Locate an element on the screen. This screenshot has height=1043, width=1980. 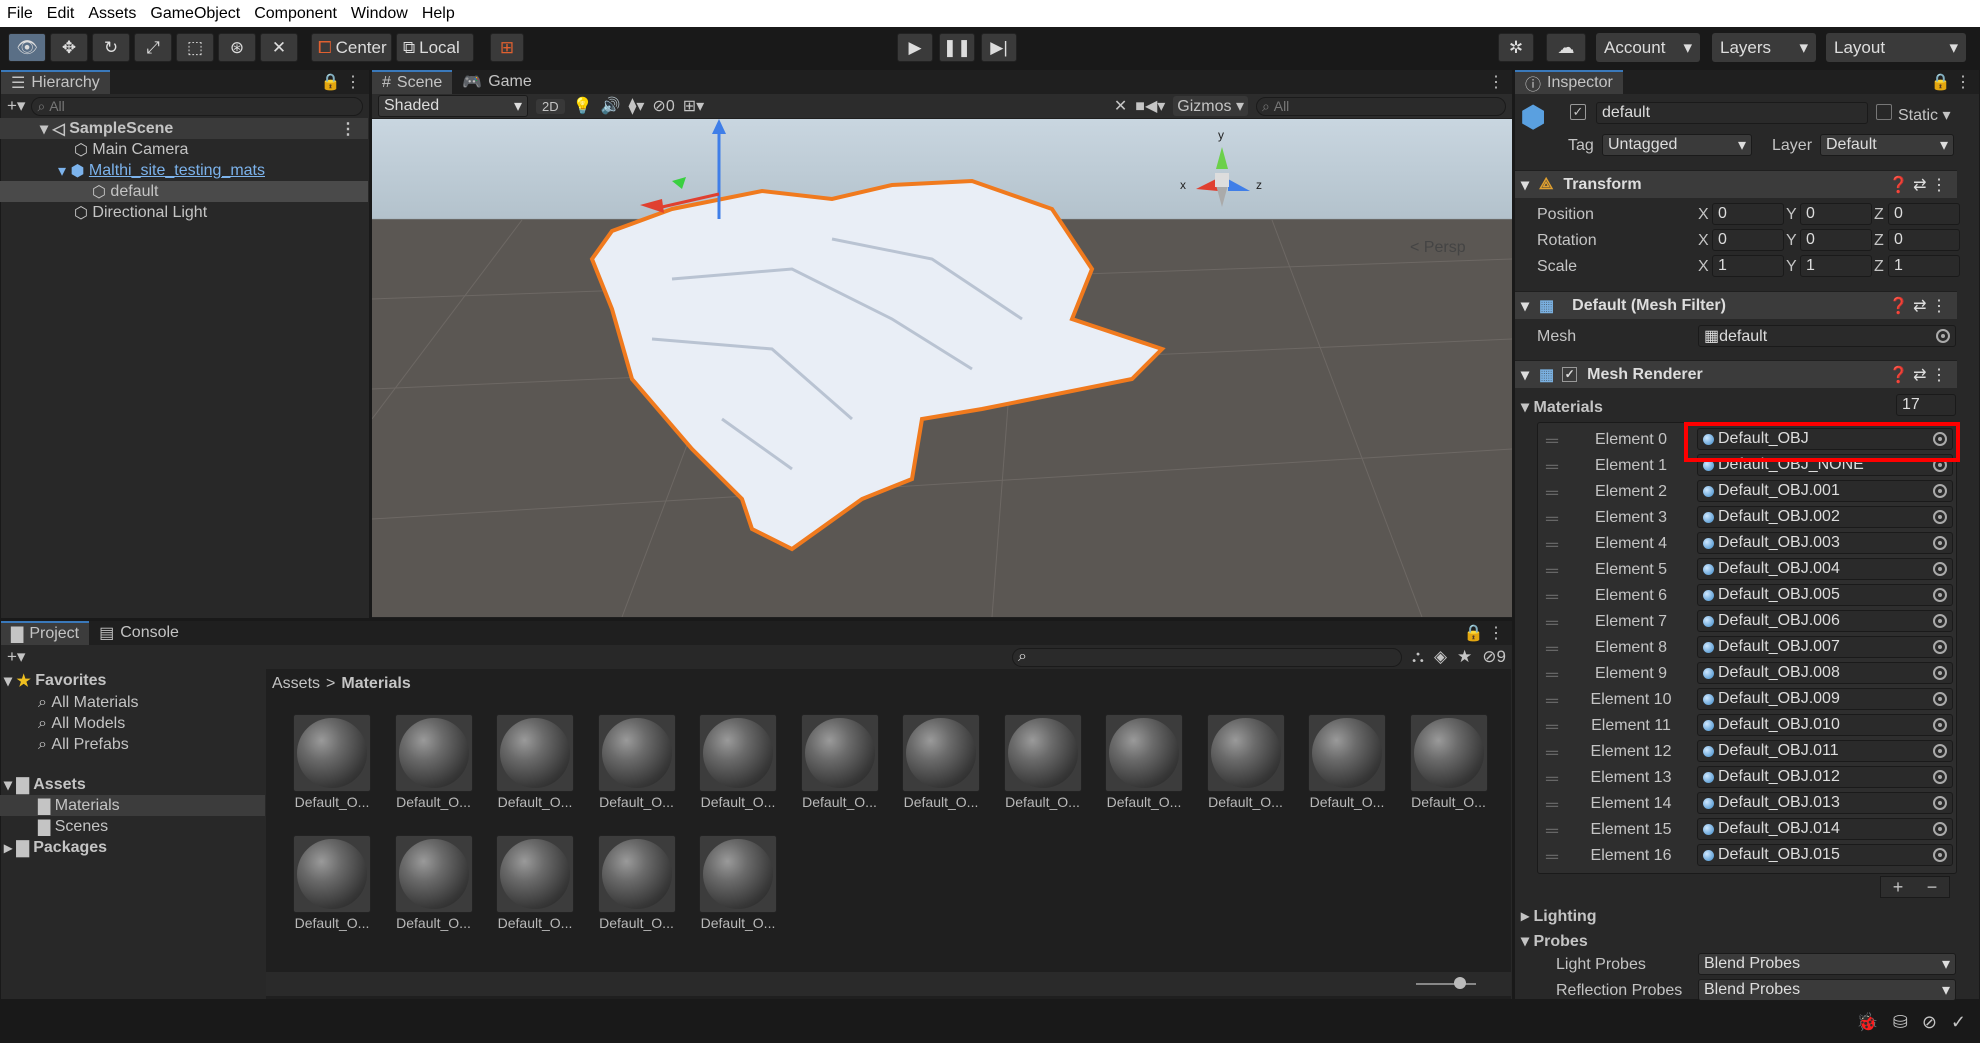
scene-row: ▾ ◁ SampleScene ⋮ is located at coordinates (184, 128).